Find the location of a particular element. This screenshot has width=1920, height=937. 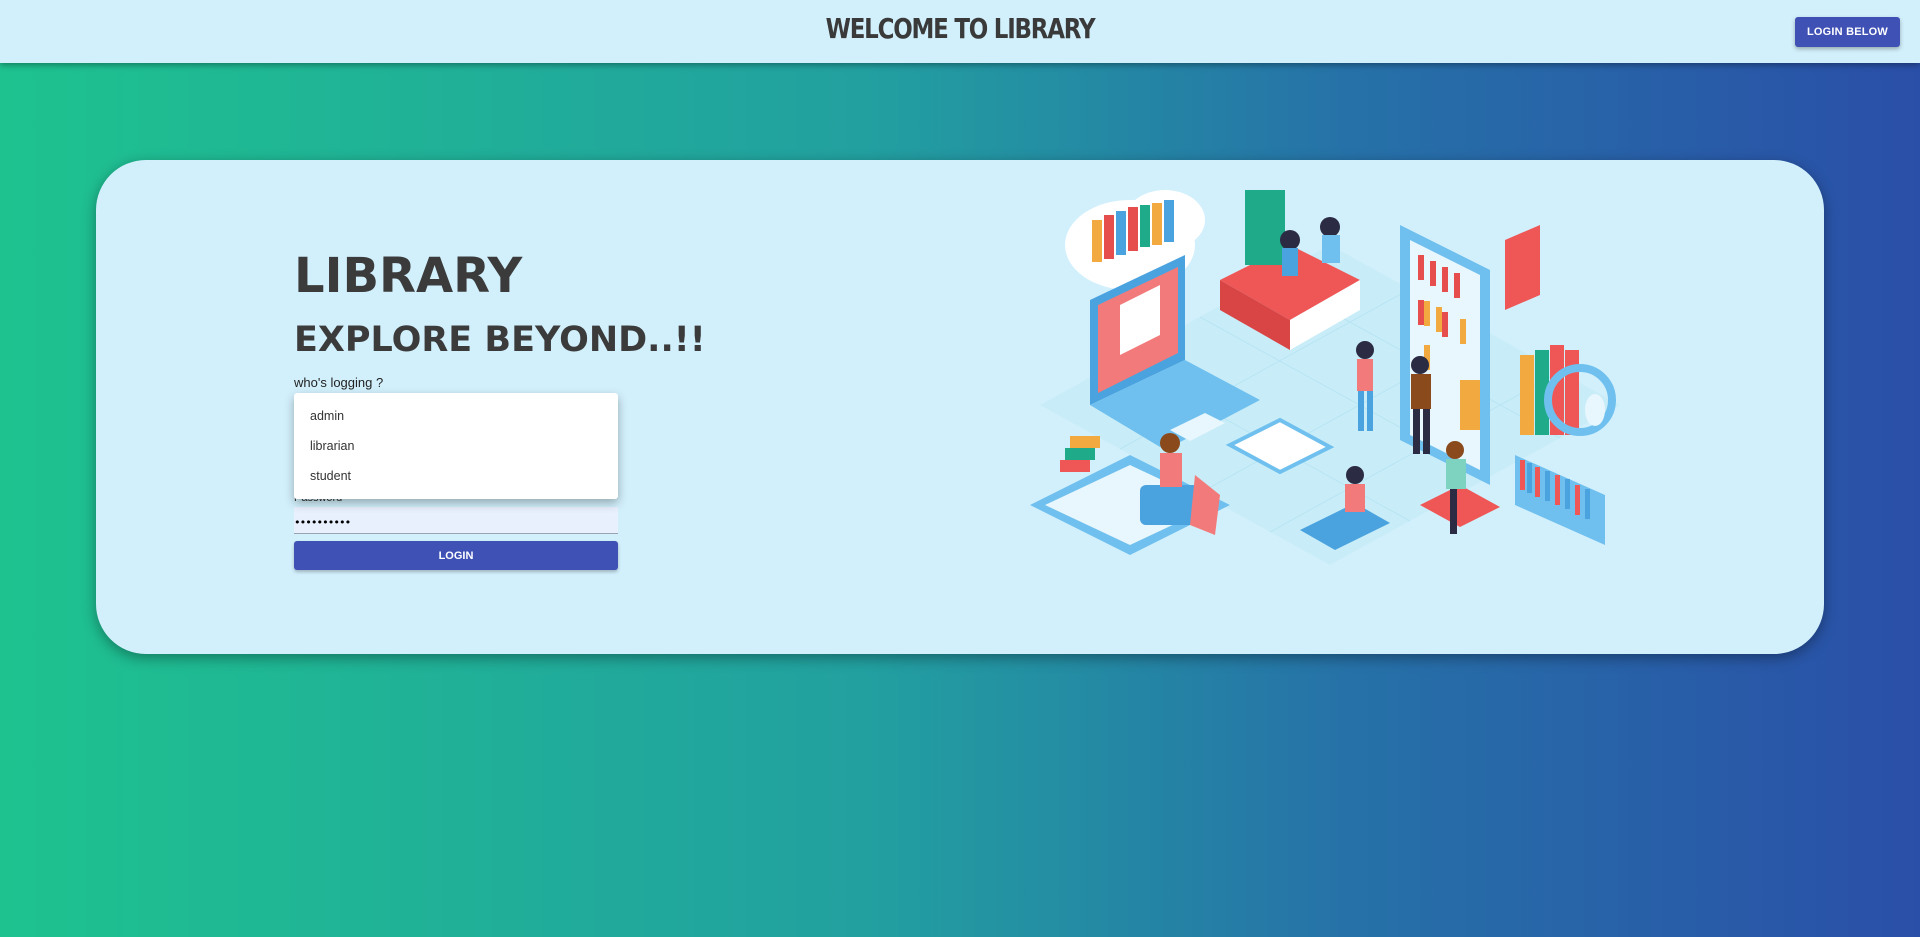

role-dropdown-menu: admin librarian student is located at coordinates (456, 446).